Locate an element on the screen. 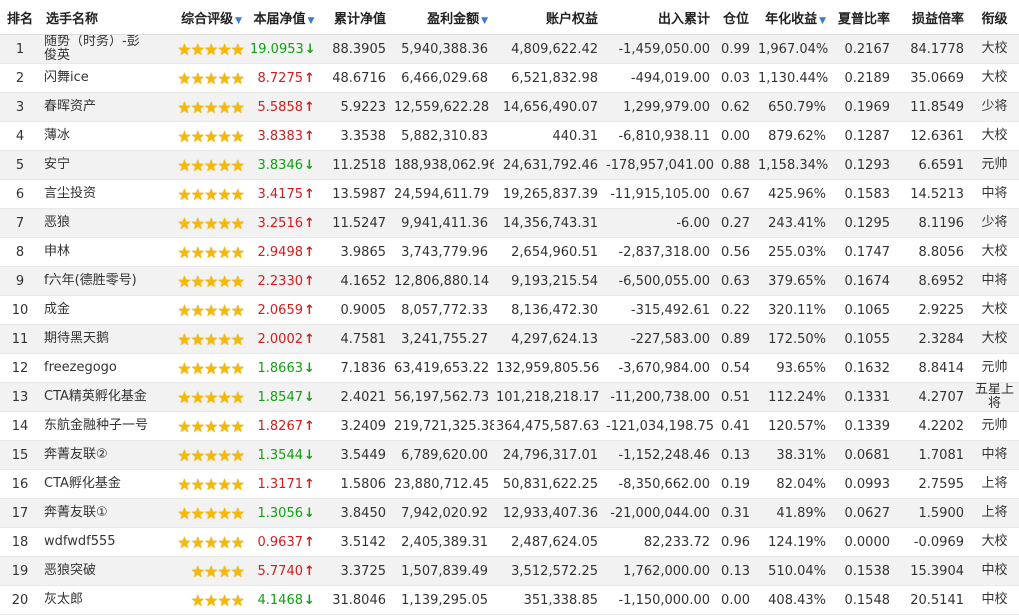  player-name: 奔菁友联② is located at coordinates (97, 455).